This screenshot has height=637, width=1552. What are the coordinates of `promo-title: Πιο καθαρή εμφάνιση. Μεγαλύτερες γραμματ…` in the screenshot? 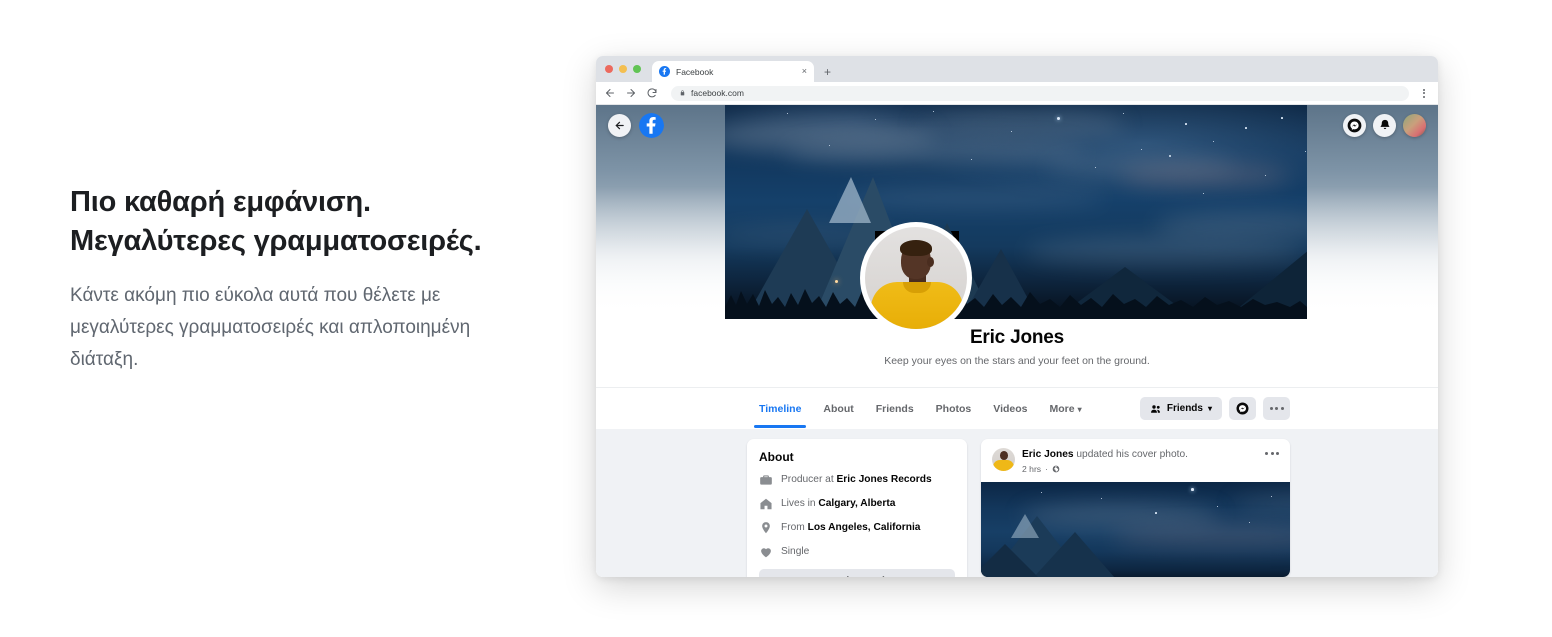 It's located at (276, 221).